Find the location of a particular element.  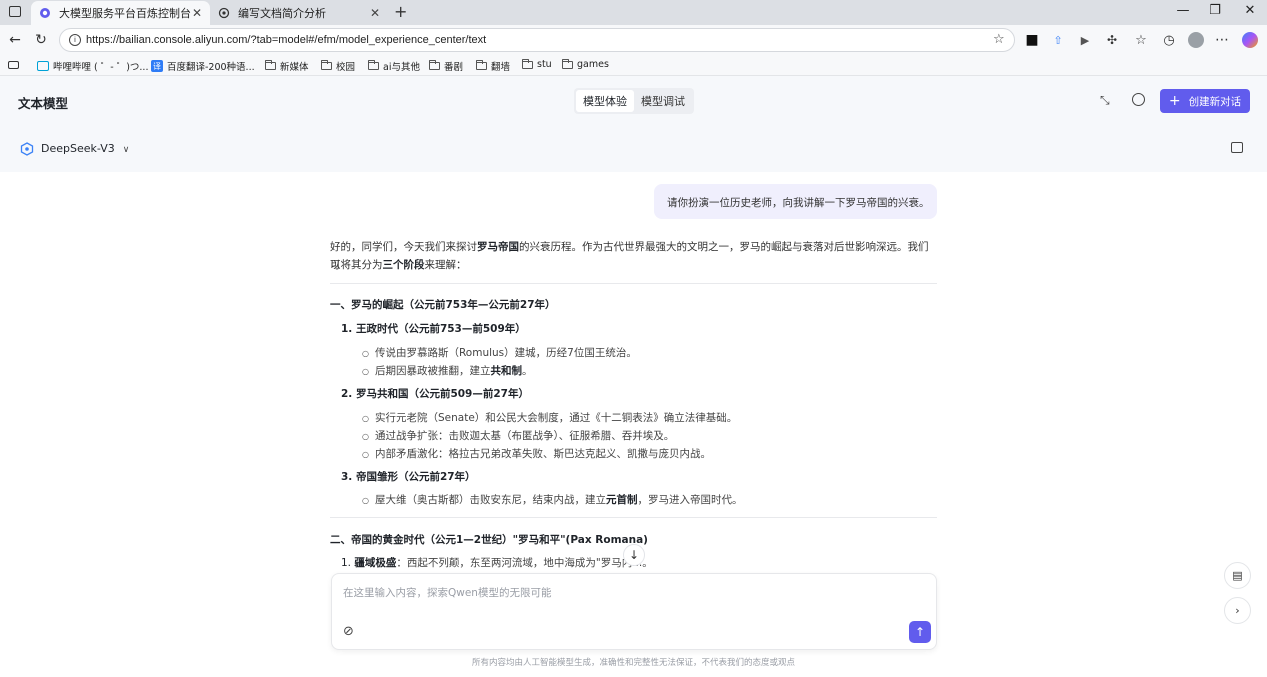

collapse-icon: ⤡ is located at coordinates (1105, 100).